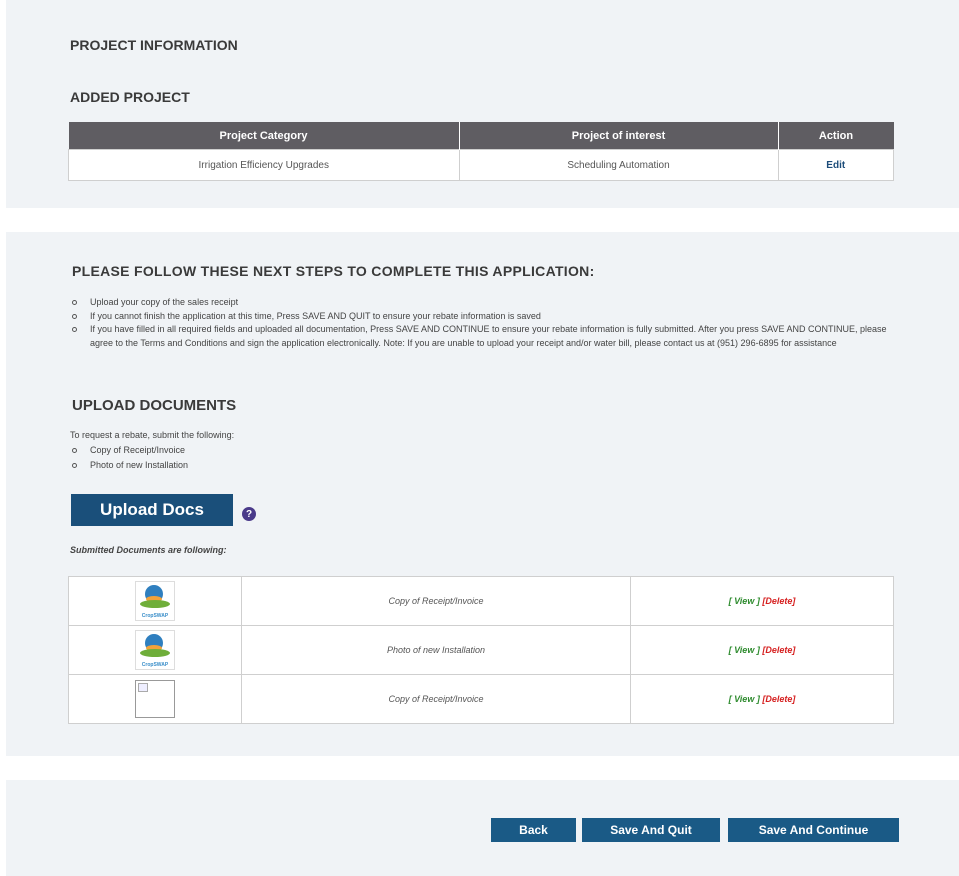 The width and height of the screenshot is (959, 876). I want to click on upload-docs-button: Upload Docs, so click(152, 510).